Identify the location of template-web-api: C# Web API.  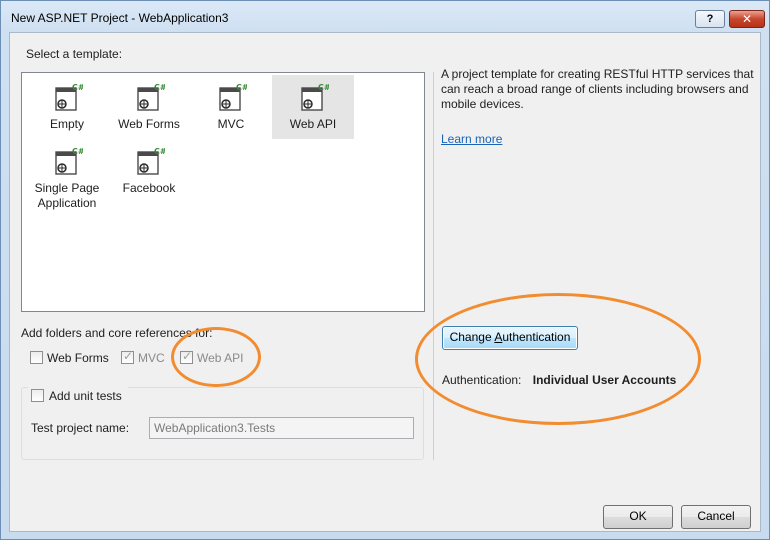
(313, 107).